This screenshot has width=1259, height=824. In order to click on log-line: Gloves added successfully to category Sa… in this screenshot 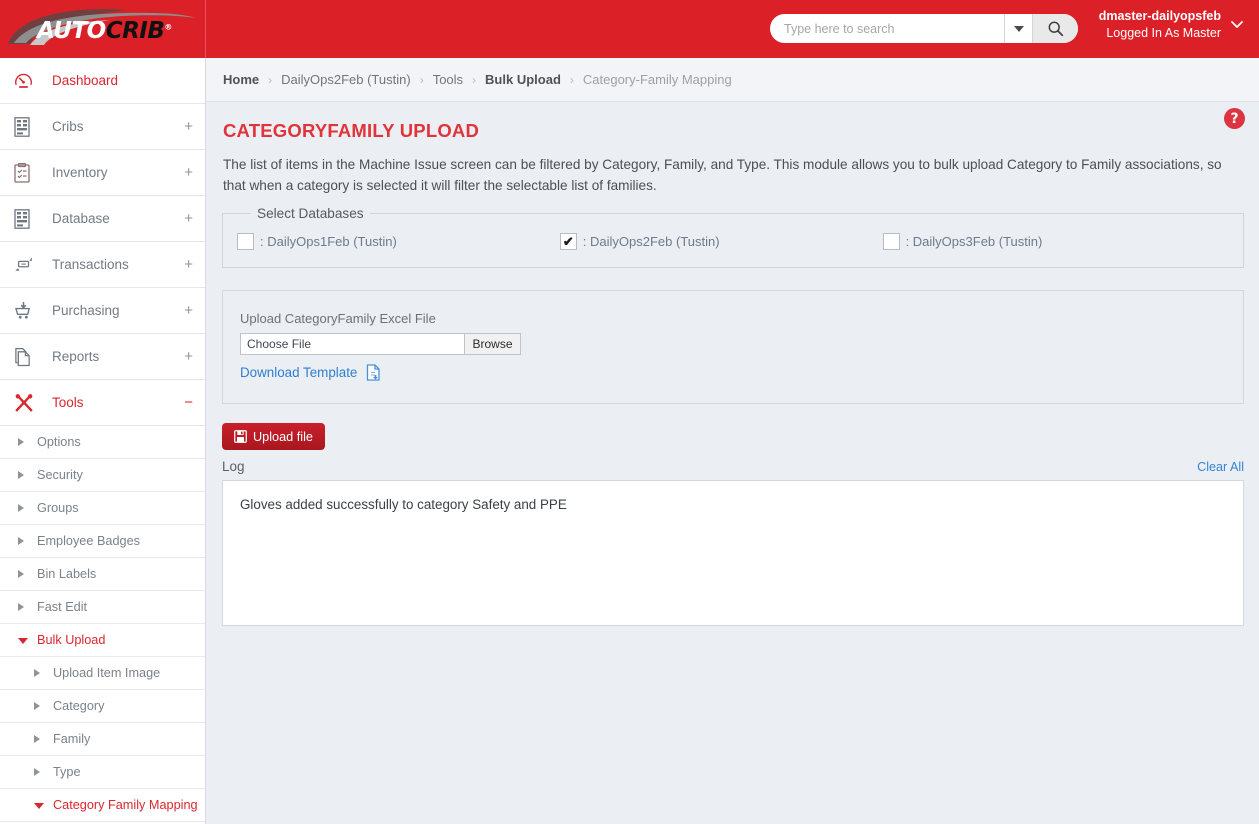, I will do `click(403, 504)`.